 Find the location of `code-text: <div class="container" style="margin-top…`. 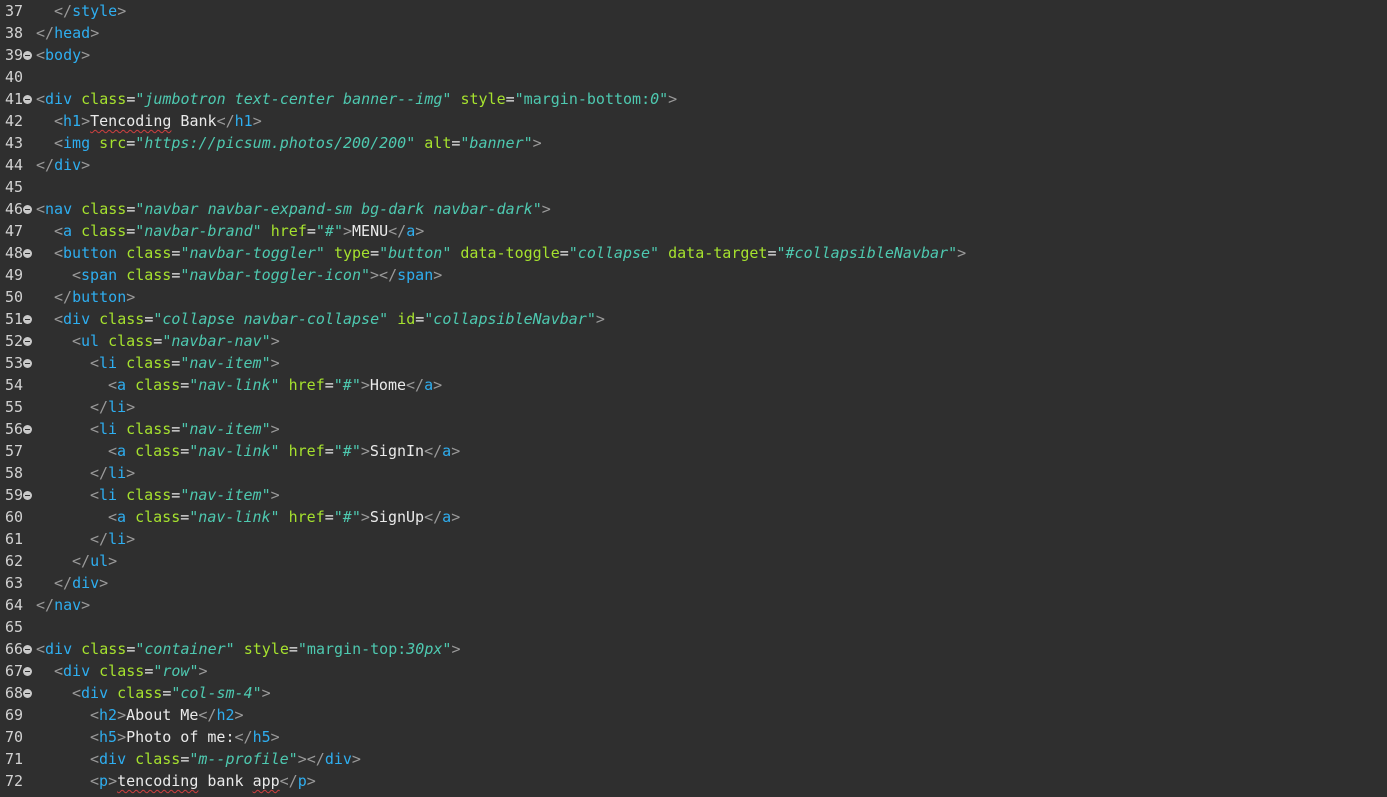

code-text: <div class="container" style="margin-top… is located at coordinates (248, 649).